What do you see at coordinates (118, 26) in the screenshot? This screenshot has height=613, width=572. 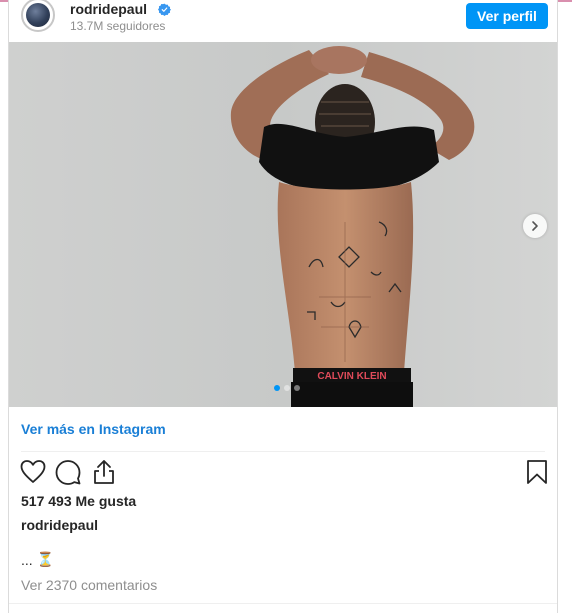 I see `follower-count: 13.7M seguidores` at bounding box center [118, 26].